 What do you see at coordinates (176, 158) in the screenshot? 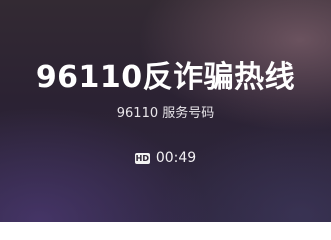
I see `call-timer: 00:49` at bounding box center [176, 158].